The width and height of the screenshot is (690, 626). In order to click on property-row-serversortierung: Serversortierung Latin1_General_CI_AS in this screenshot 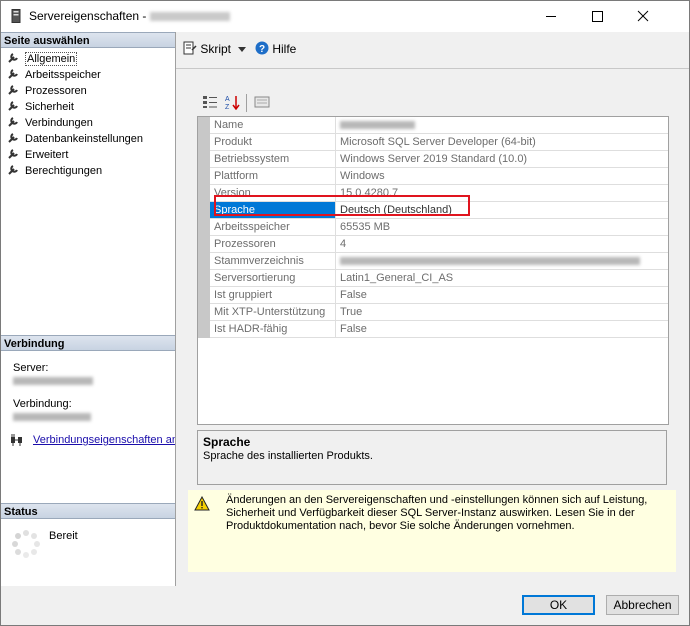, I will do `click(433, 278)`.